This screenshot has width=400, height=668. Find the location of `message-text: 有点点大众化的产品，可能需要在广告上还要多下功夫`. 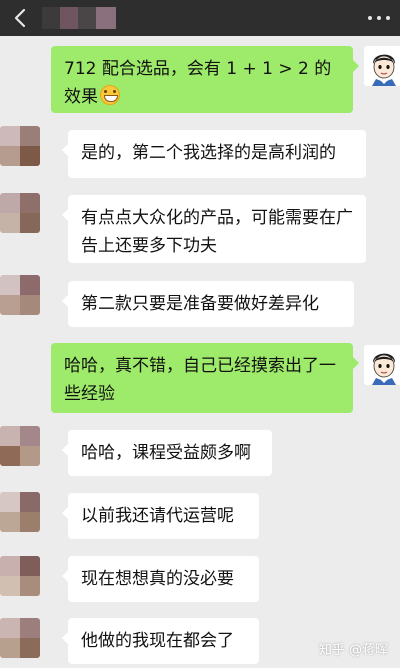

message-text: 有点点大众化的产品，可能需要在广告上还要多下功夫 is located at coordinates (217, 232).